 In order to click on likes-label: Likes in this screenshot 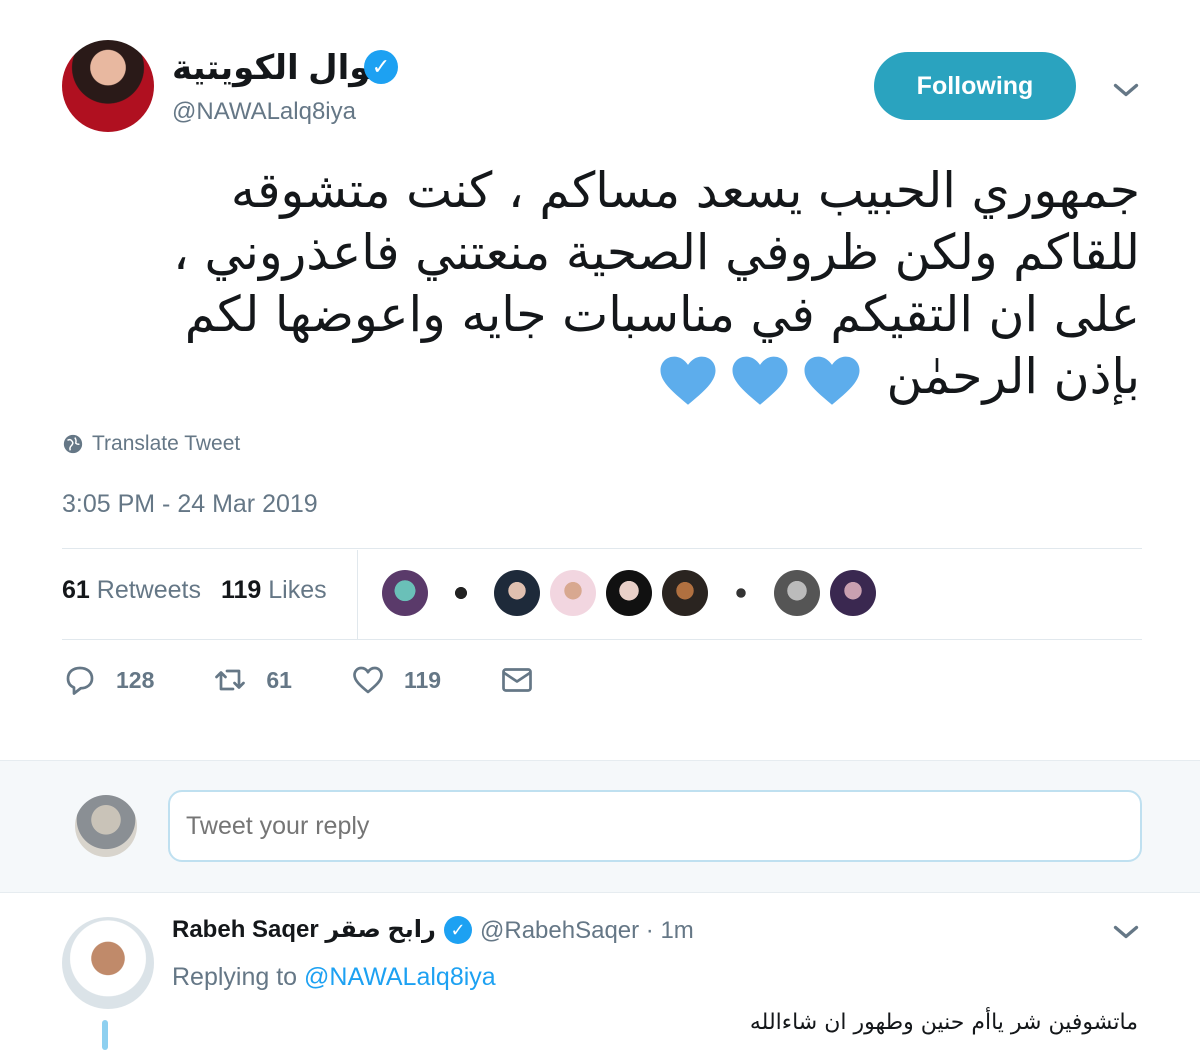, I will do `click(297, 590)`.